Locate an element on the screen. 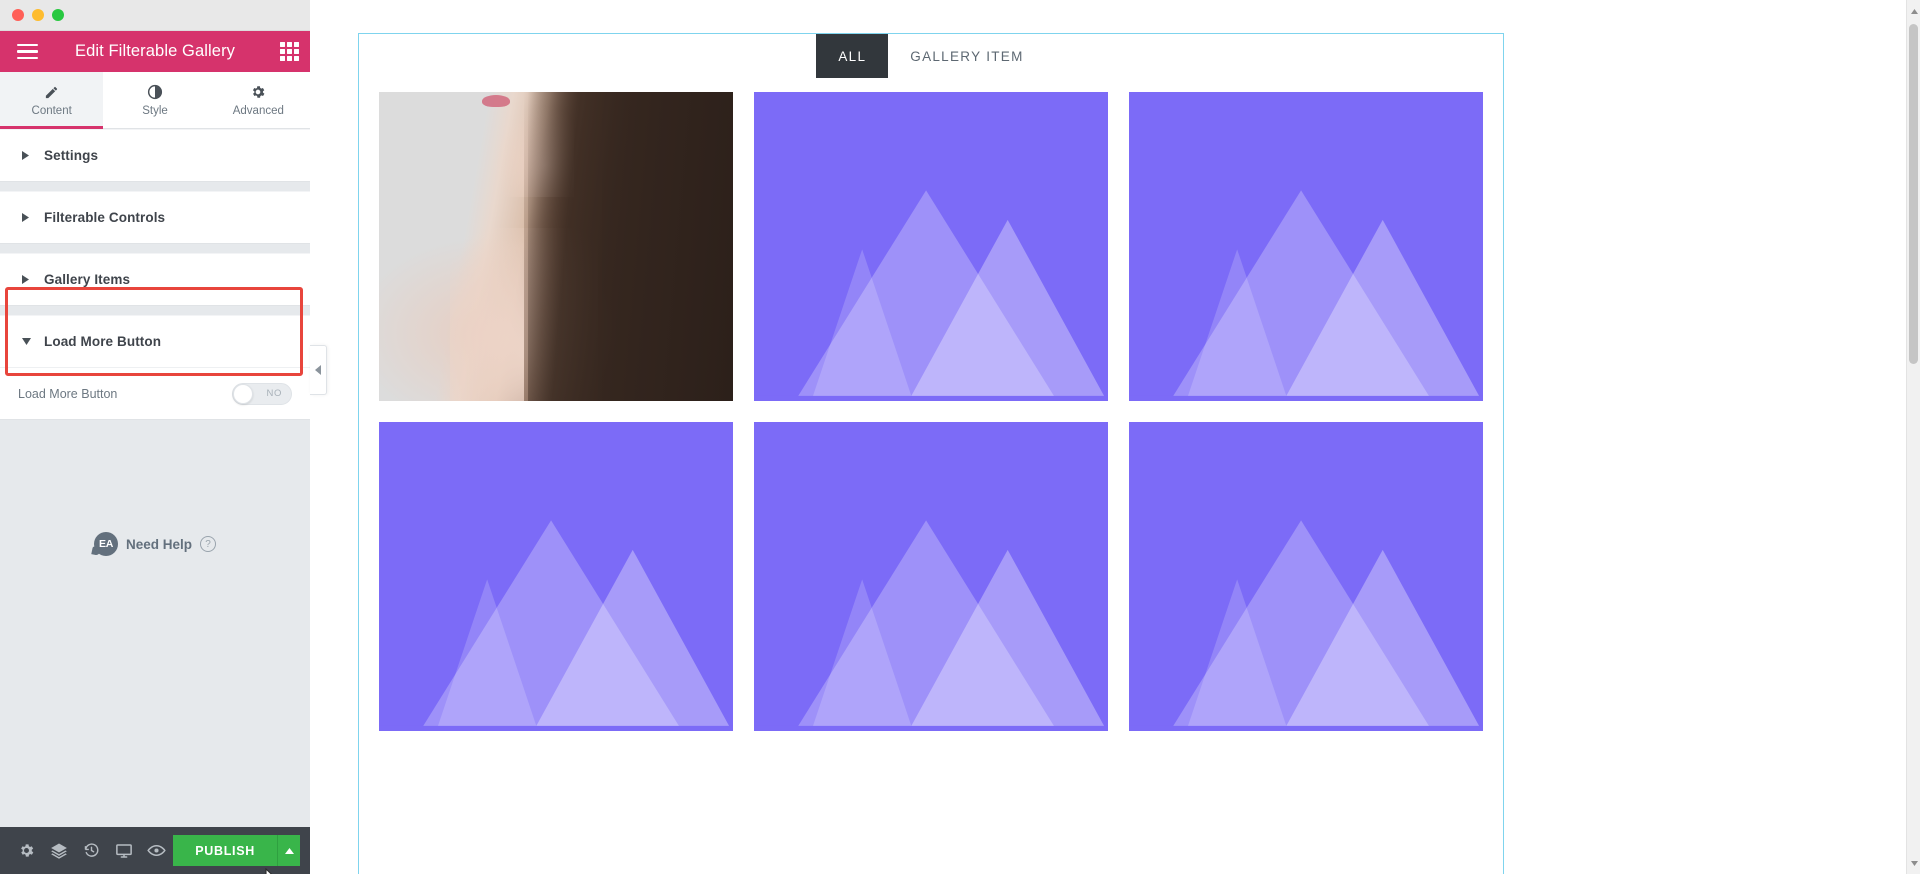  chevron-down-icon is located at coordinates (27, 341).